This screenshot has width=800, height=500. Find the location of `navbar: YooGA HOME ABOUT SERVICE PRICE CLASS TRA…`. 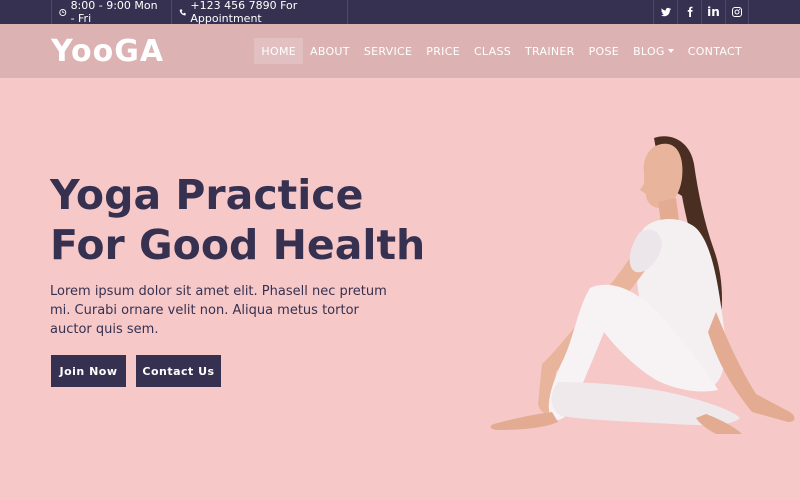

navbar: YooGA HOME ABOUT SERVICE PRICE CLASS TRA… is located at coordinates (400, 51).